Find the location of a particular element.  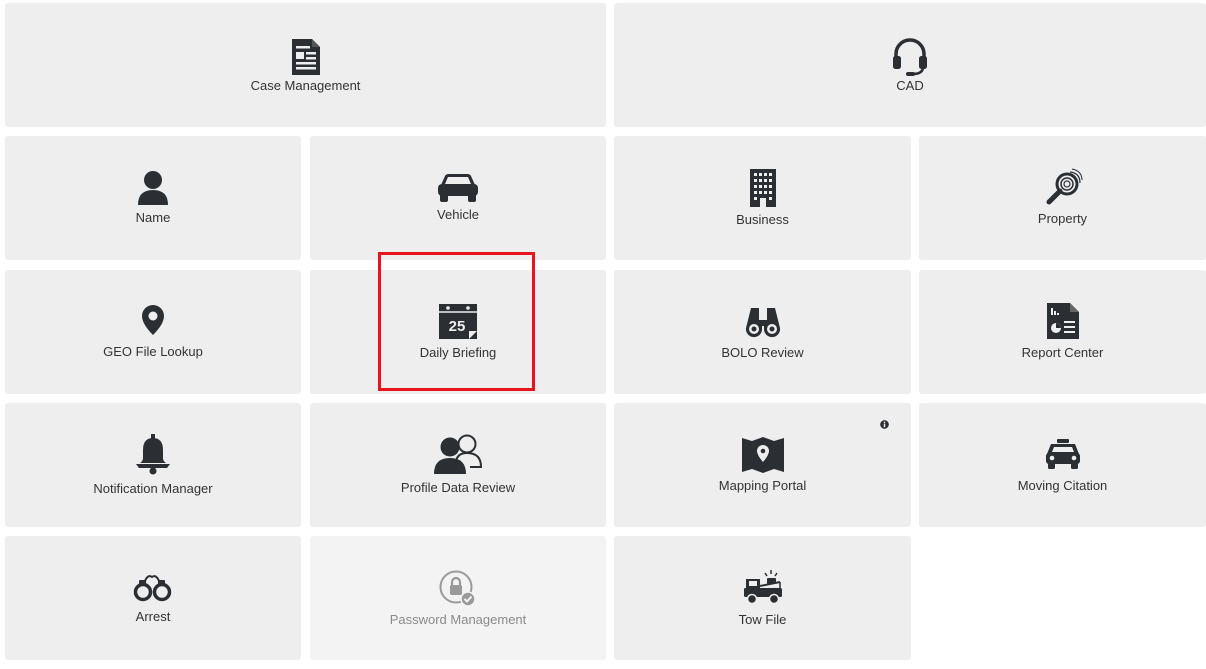

tile-notification-manager: Notification Manager is located at coordinates (153, 465).